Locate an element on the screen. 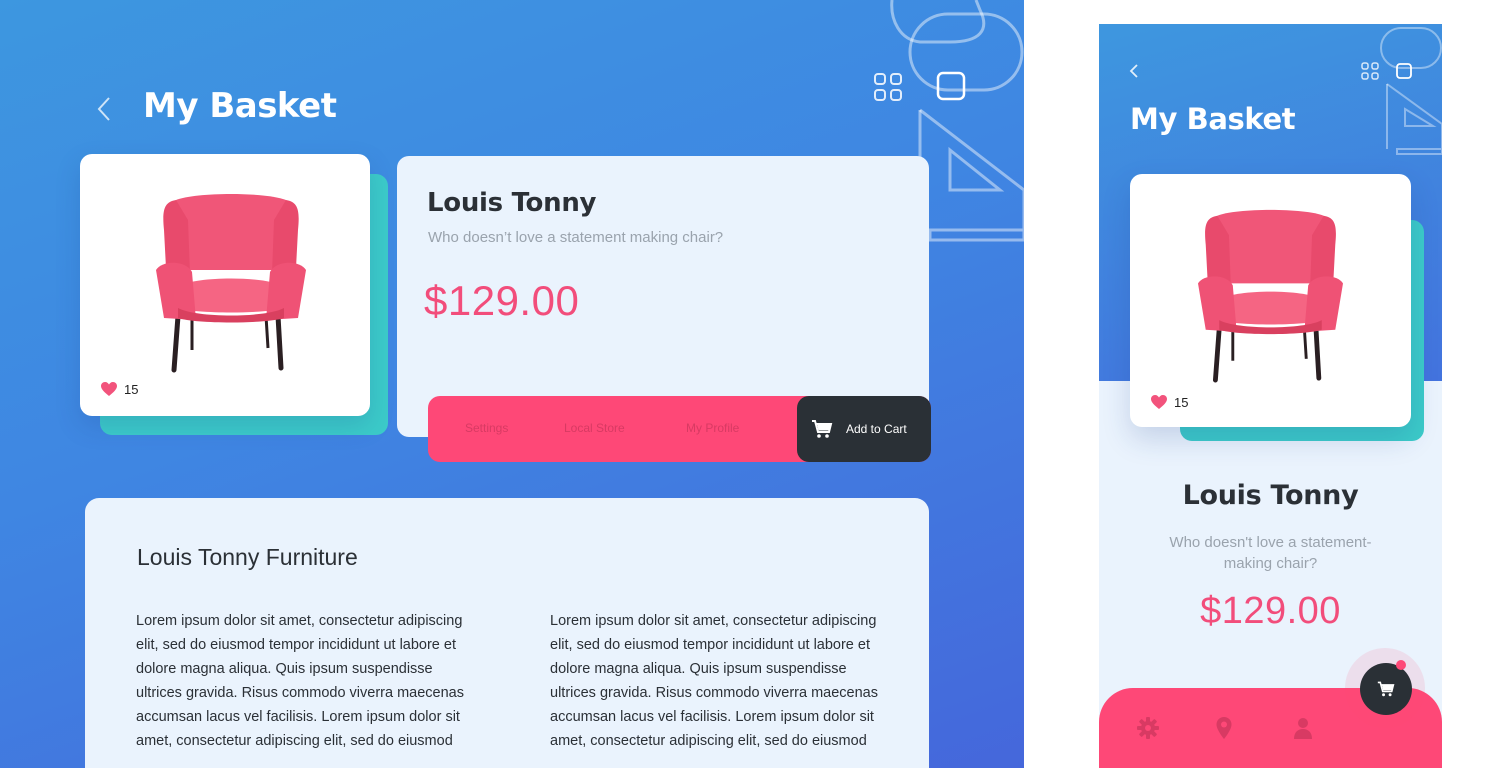  single-view-button is located at coordinates (951, 86).